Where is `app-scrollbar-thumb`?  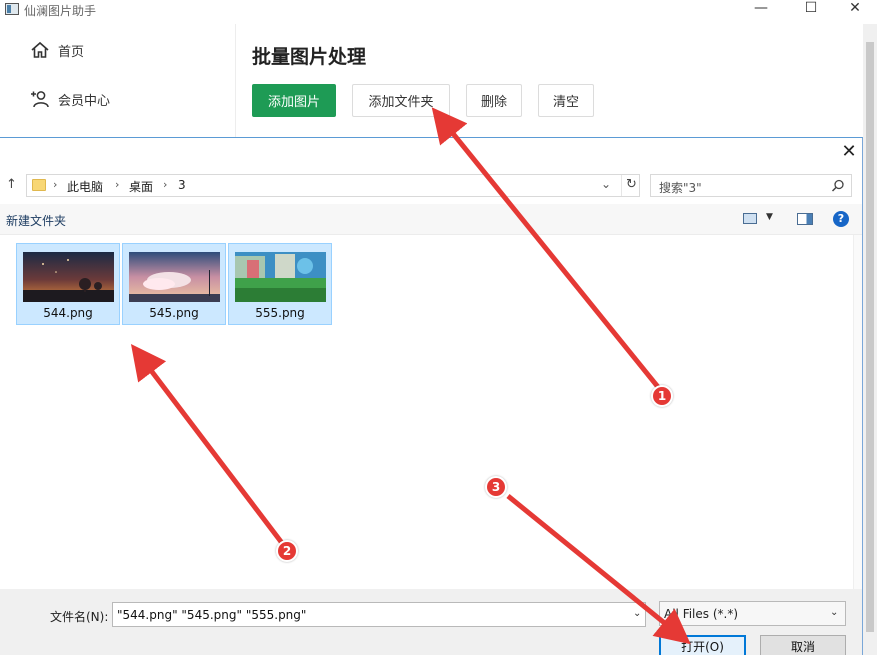 app-scrollbar-thumb is located at coordinates (870, 337).